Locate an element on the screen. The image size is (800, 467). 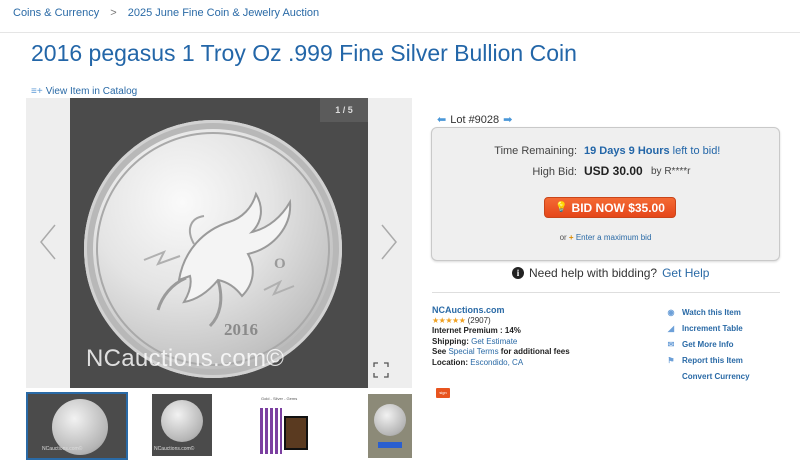
view-catalog-link: ≡+ View Item in Catalog is located at coordinates (84, 91).